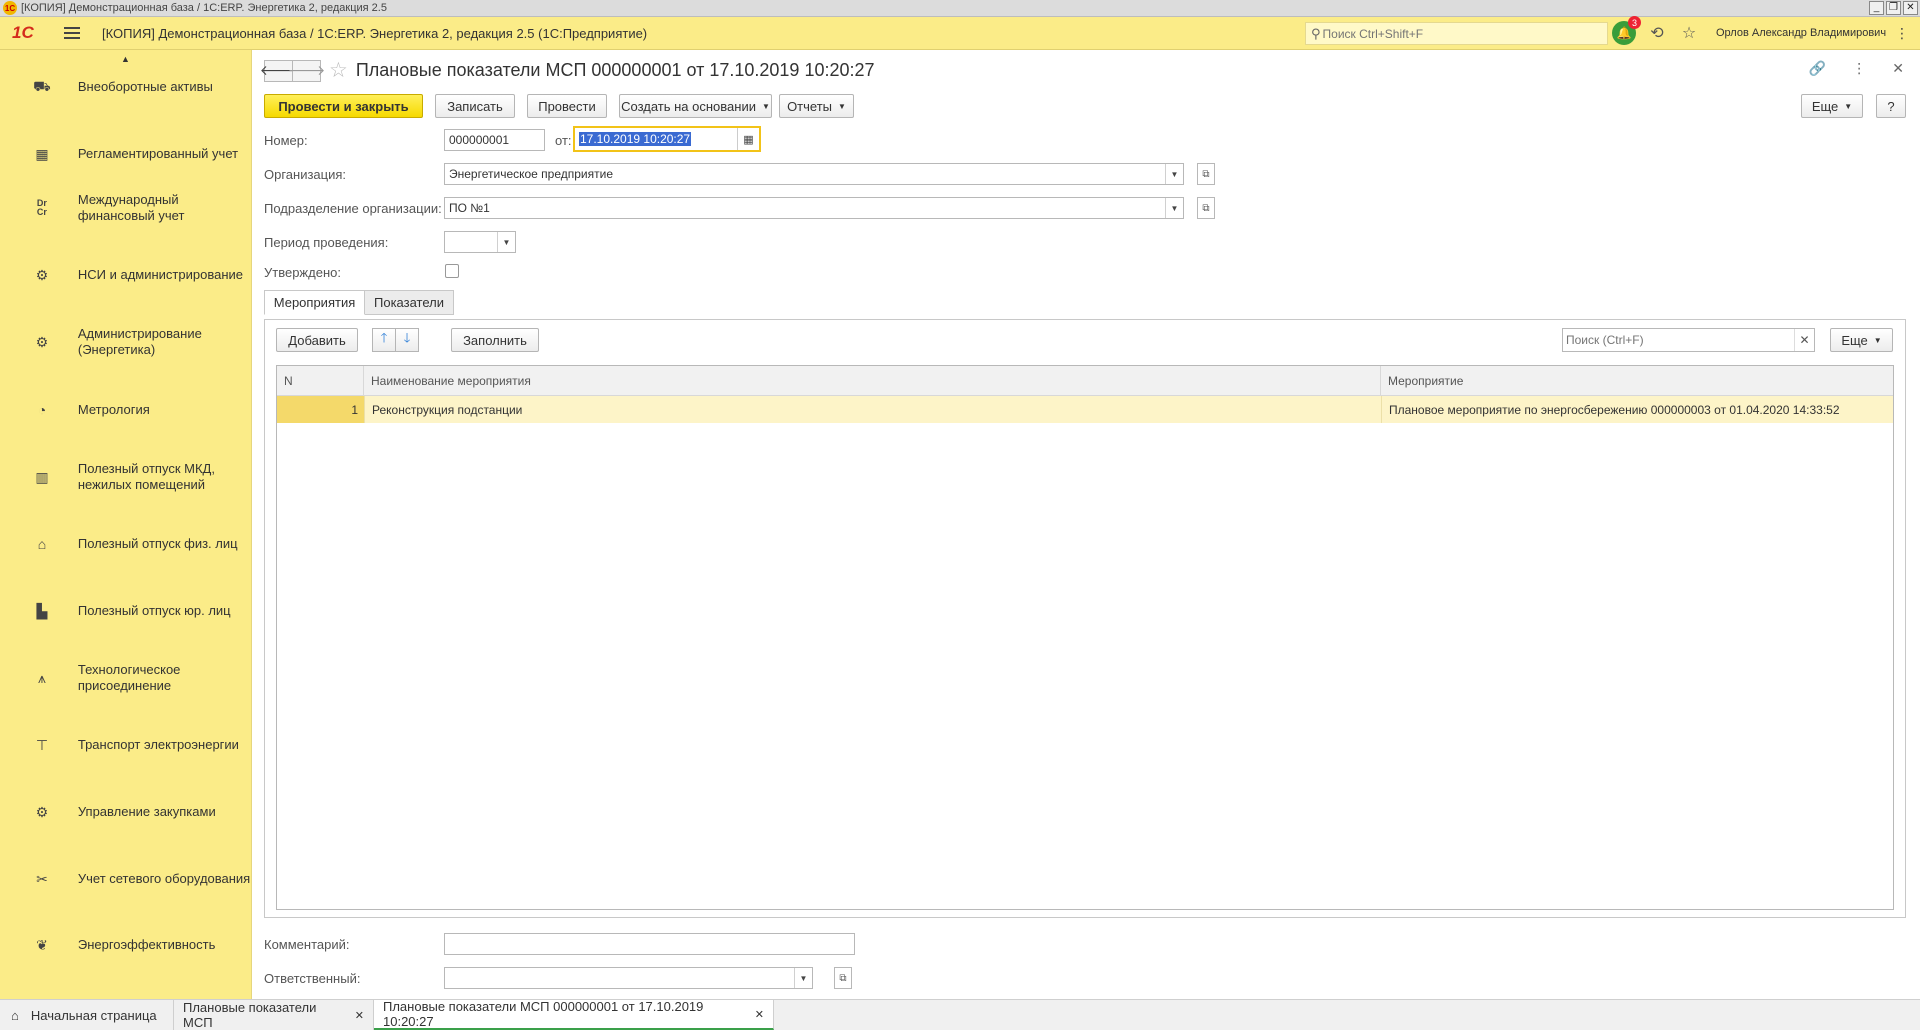  I want to click on comment-field, so click(649, 944).